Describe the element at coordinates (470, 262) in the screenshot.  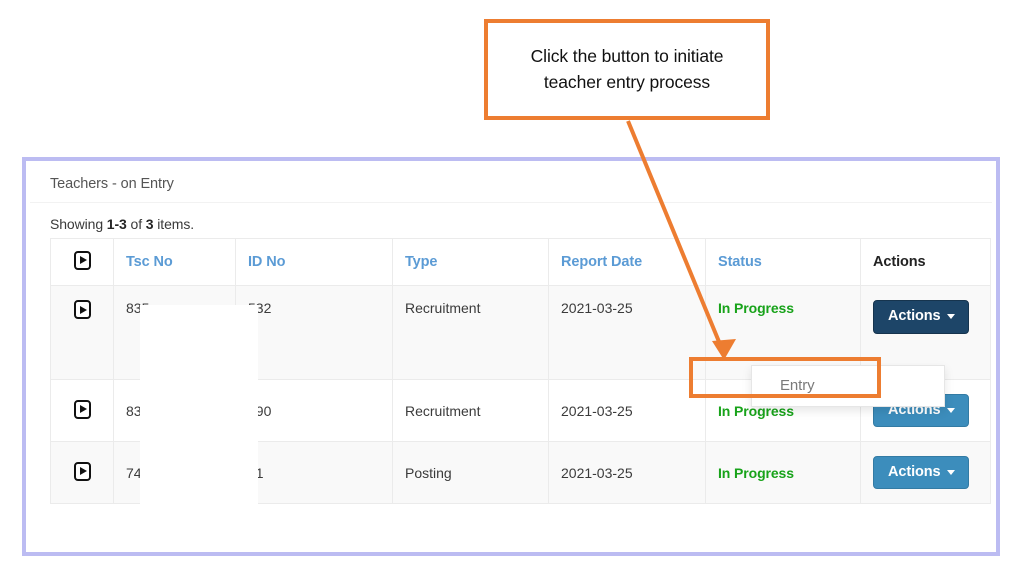
I see `table-header-type: Type` at that location.